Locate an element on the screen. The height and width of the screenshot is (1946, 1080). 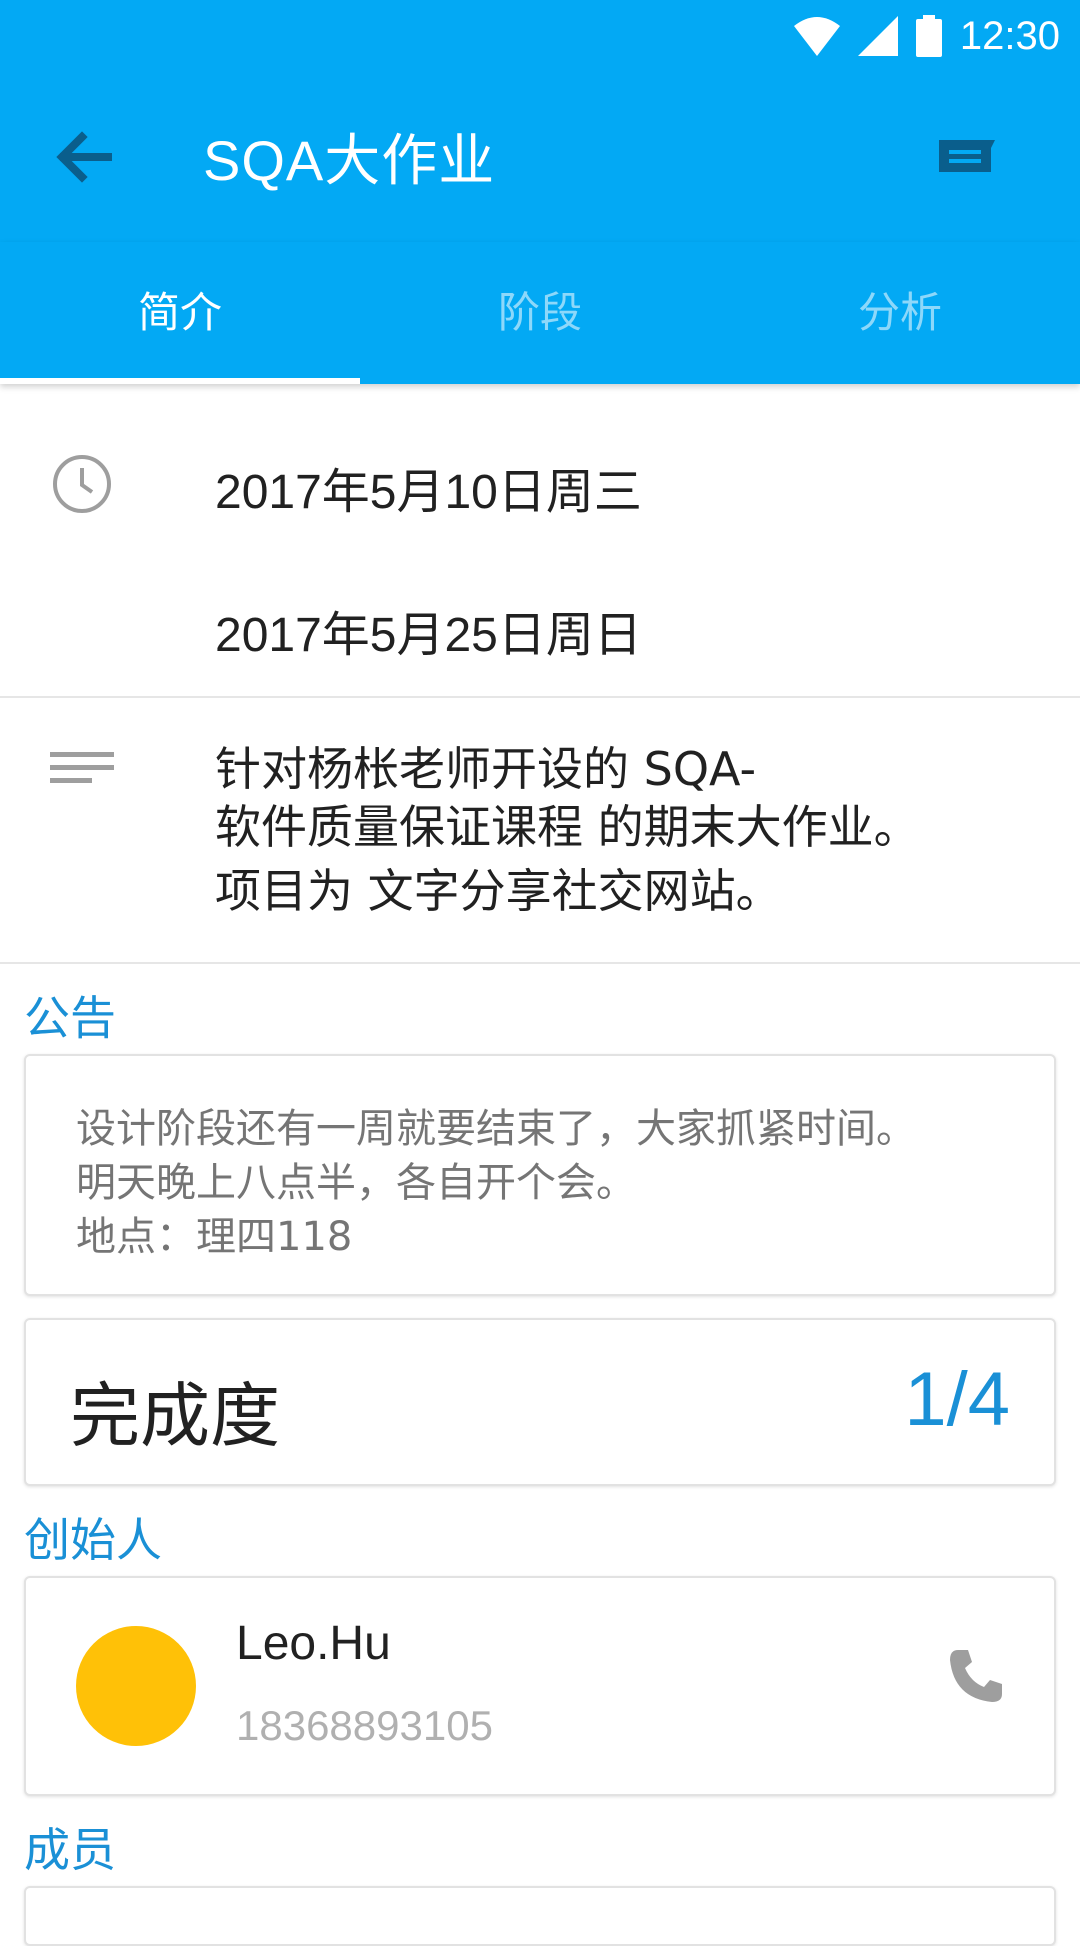
message-button is located at coordinates (970, 162).